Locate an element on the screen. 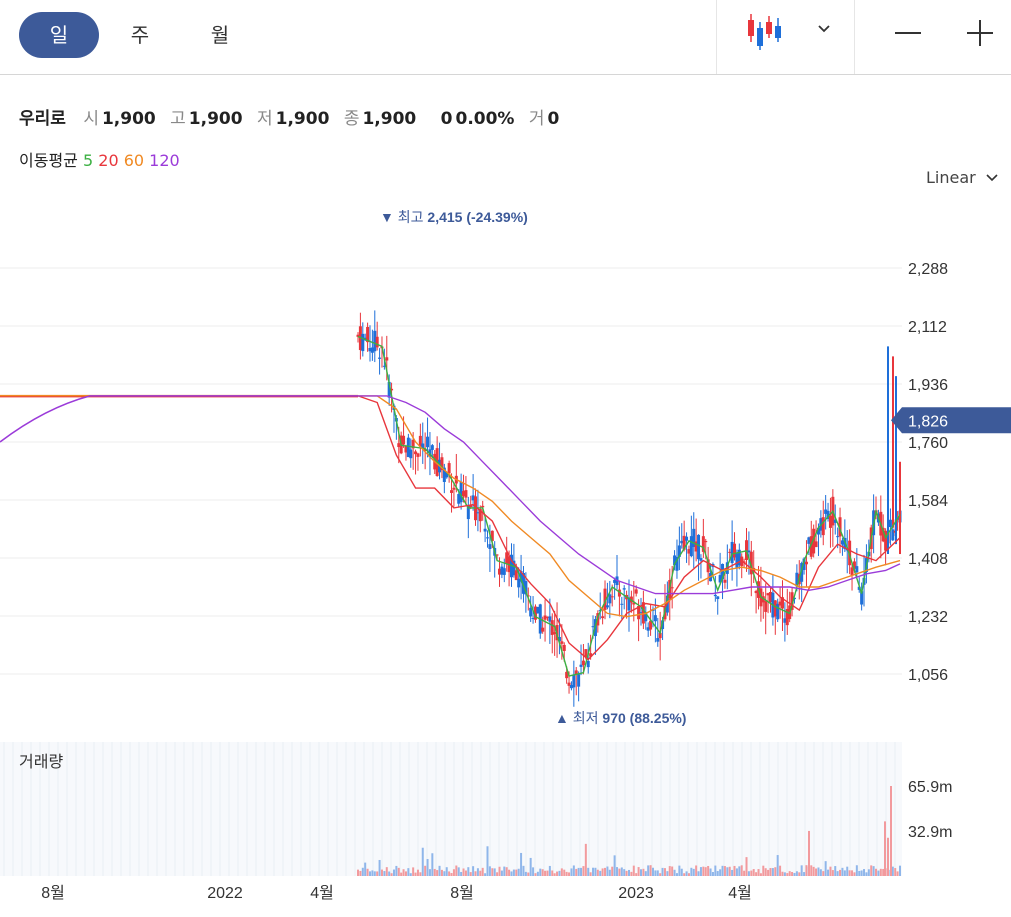 This screenshot has height=917, width=1011. high-annotation-value: 2,415 (-24.39%) is located at coordinates (477, 217).